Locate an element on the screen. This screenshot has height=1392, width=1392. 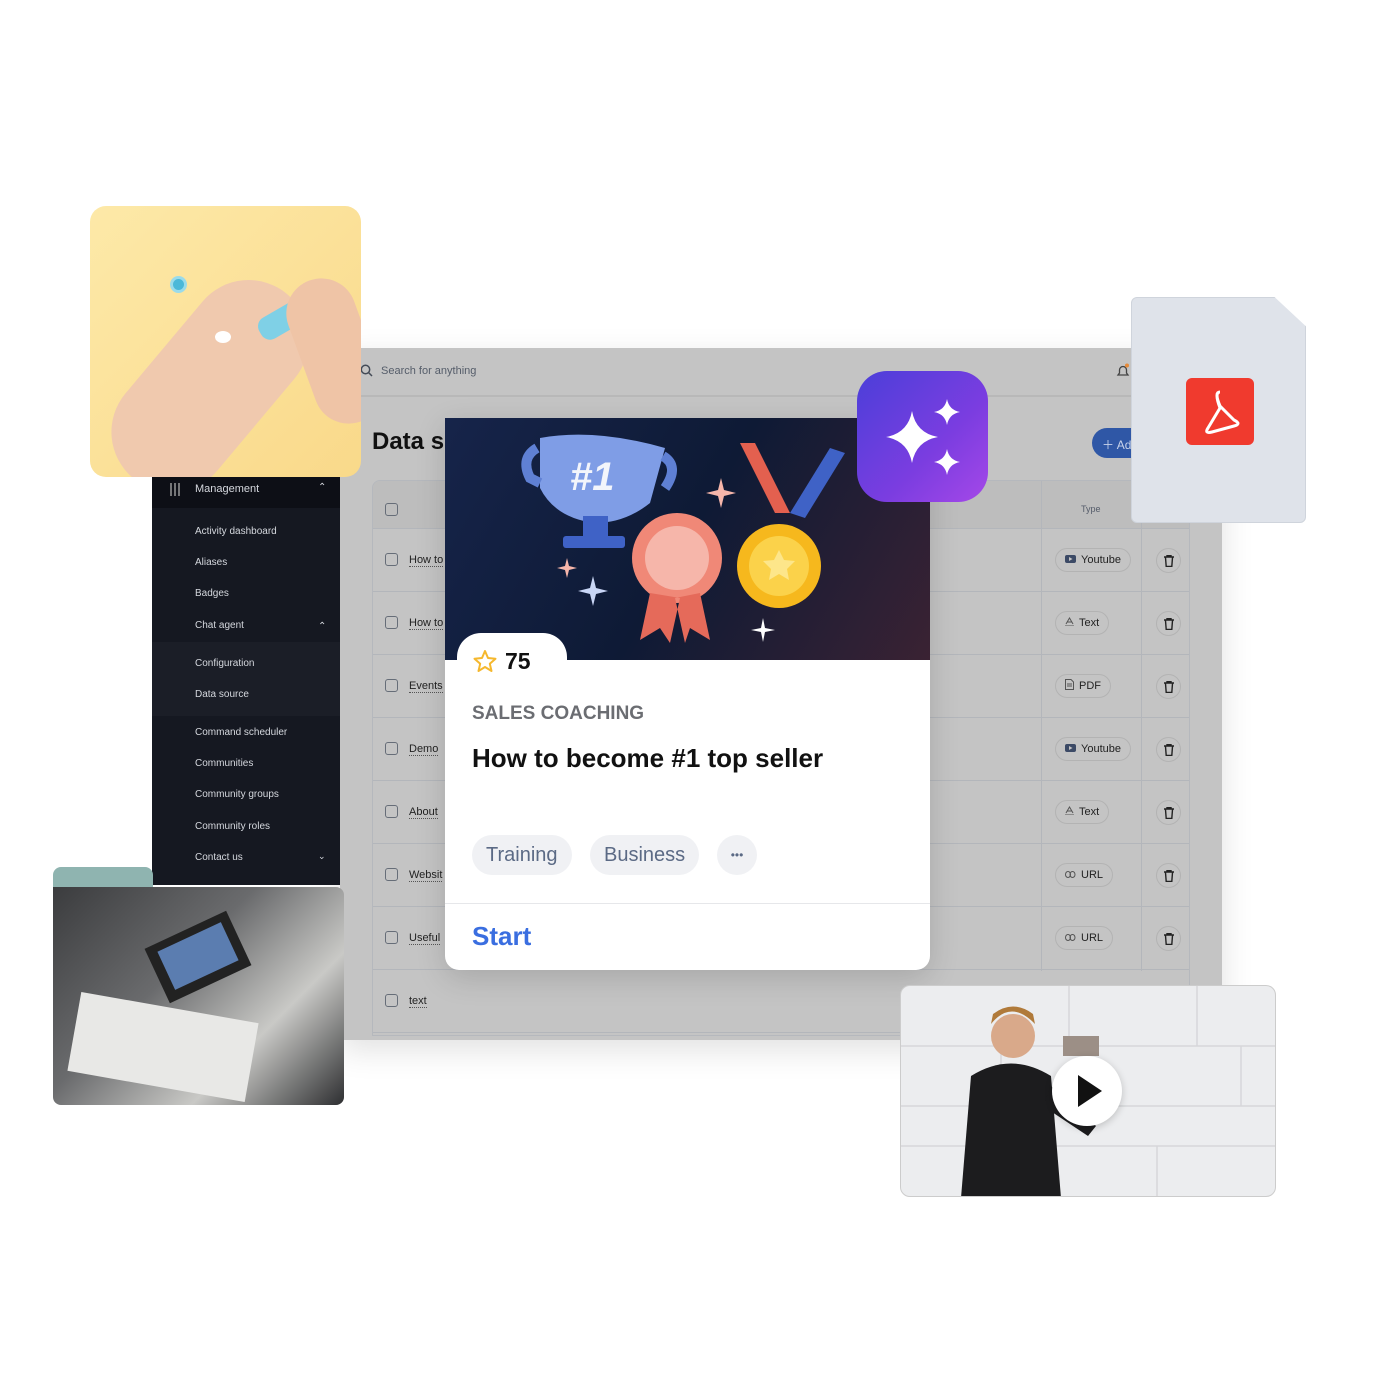
sparkles-icon is located at coordinates (923, 437).